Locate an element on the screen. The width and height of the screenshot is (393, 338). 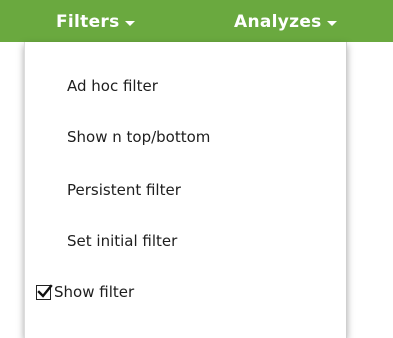
filters-menu-tab: Filters is located at coordinates (95, 22).